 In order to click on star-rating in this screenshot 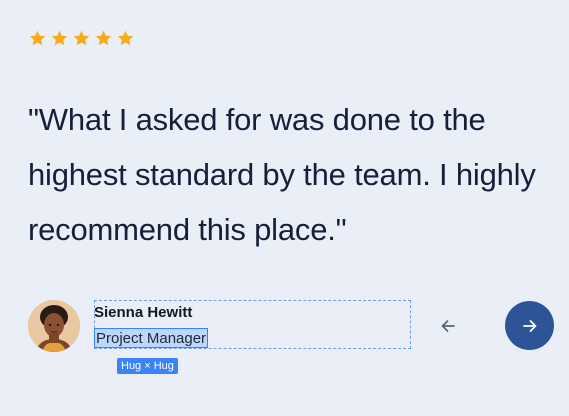, I will do `click(81, 38)`.